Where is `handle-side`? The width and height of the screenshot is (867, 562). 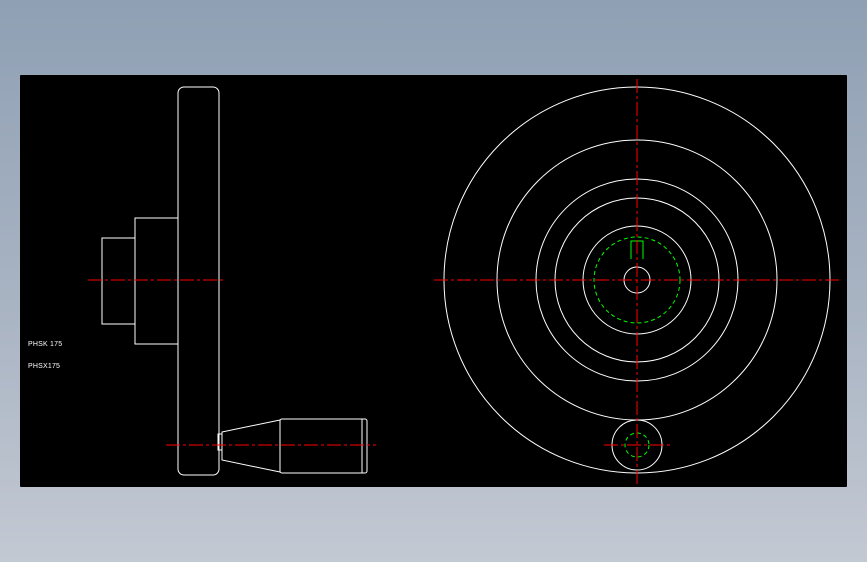
handle-side is located at coordinates (292, 446).